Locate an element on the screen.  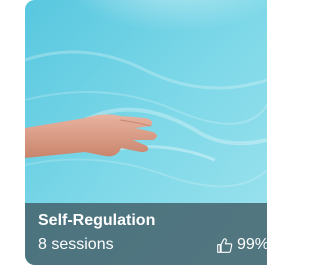
thumbs-up-icon is located at coordinates (225, 245).